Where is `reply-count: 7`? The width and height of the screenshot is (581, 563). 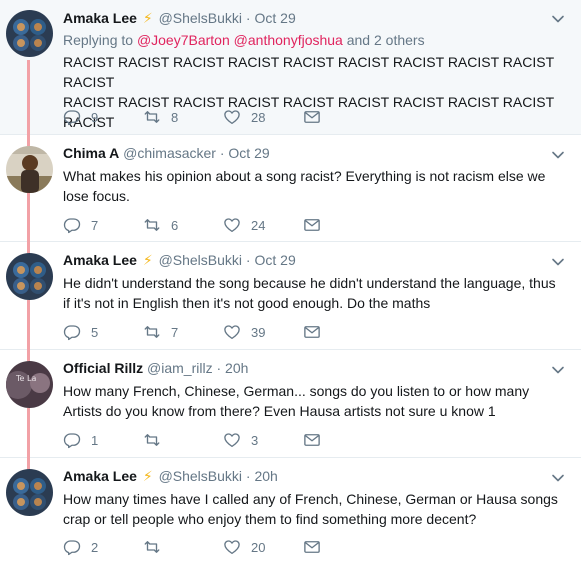
reply-count: 7 is located at coordinates (95, 225).